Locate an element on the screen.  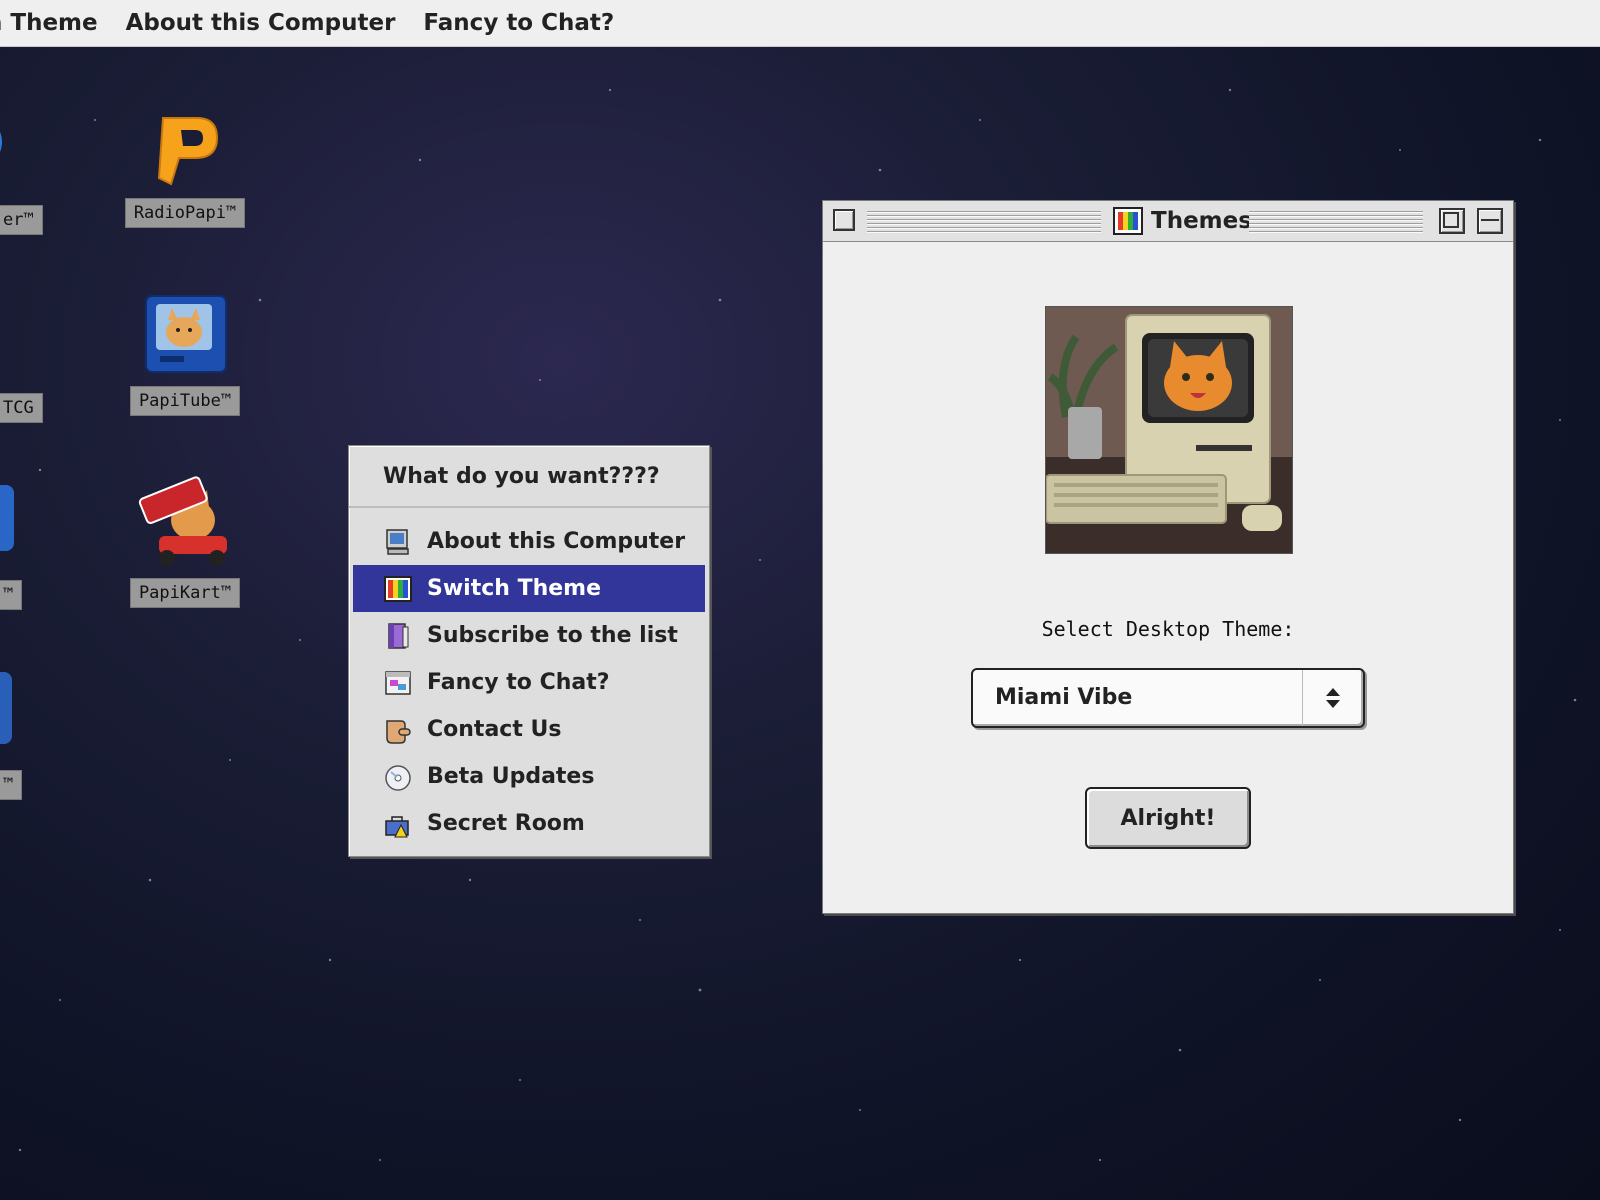
theme-select: Miami Vibe is located at coordinates (1168, 698).